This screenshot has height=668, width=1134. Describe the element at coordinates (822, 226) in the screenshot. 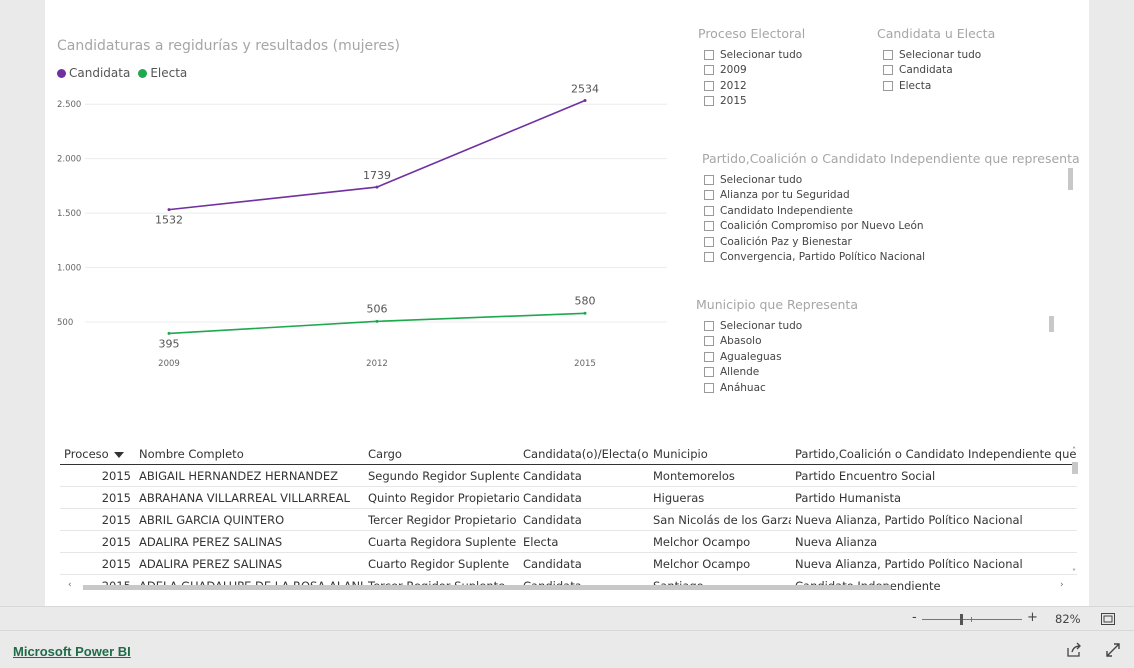

I see `slicer-item-label: Coalición Compromiso por Nuevo León` at that location.